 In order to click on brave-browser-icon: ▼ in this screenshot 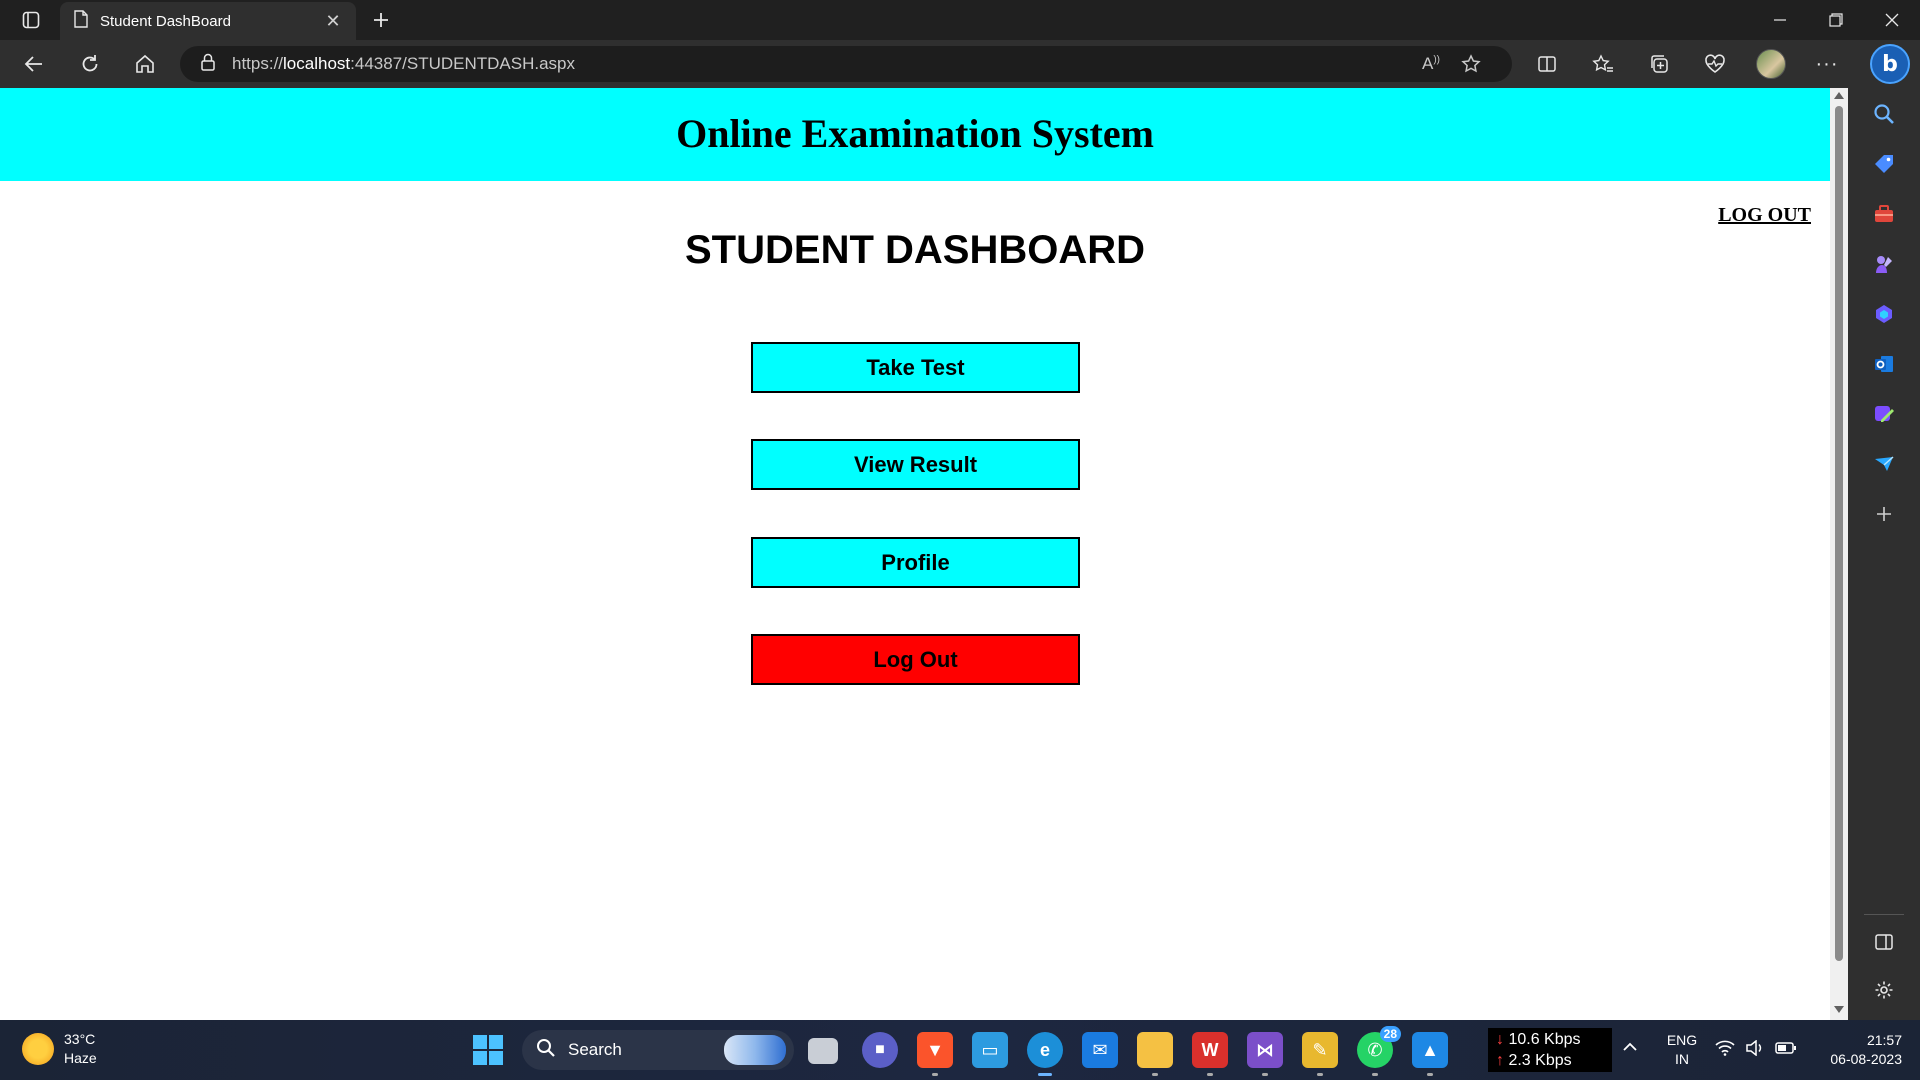, I will do `click(935, 1054)`.